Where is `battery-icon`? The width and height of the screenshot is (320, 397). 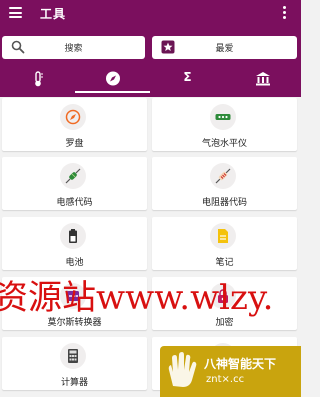
battery-icon is located at coordinates (73, 236).